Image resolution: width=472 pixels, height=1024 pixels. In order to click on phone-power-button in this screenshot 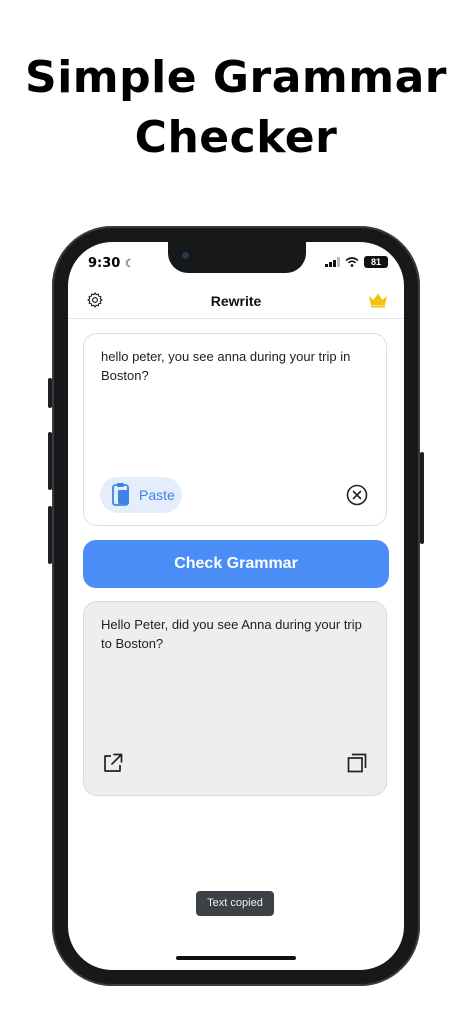, I will do `click(422, 498)`.